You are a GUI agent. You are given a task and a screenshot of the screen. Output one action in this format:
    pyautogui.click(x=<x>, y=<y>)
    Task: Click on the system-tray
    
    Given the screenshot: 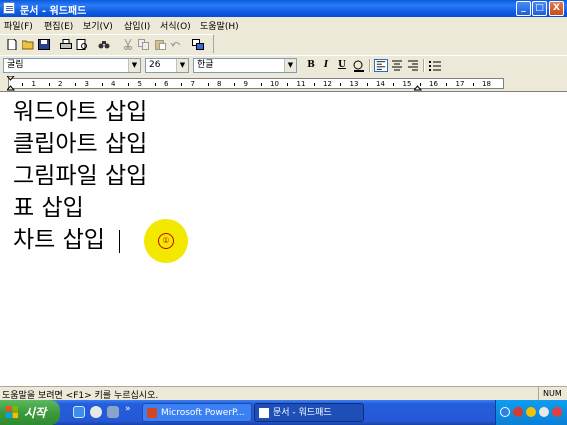 What is the action you would take?
    pyautogui.click(x=531, y=412)
    